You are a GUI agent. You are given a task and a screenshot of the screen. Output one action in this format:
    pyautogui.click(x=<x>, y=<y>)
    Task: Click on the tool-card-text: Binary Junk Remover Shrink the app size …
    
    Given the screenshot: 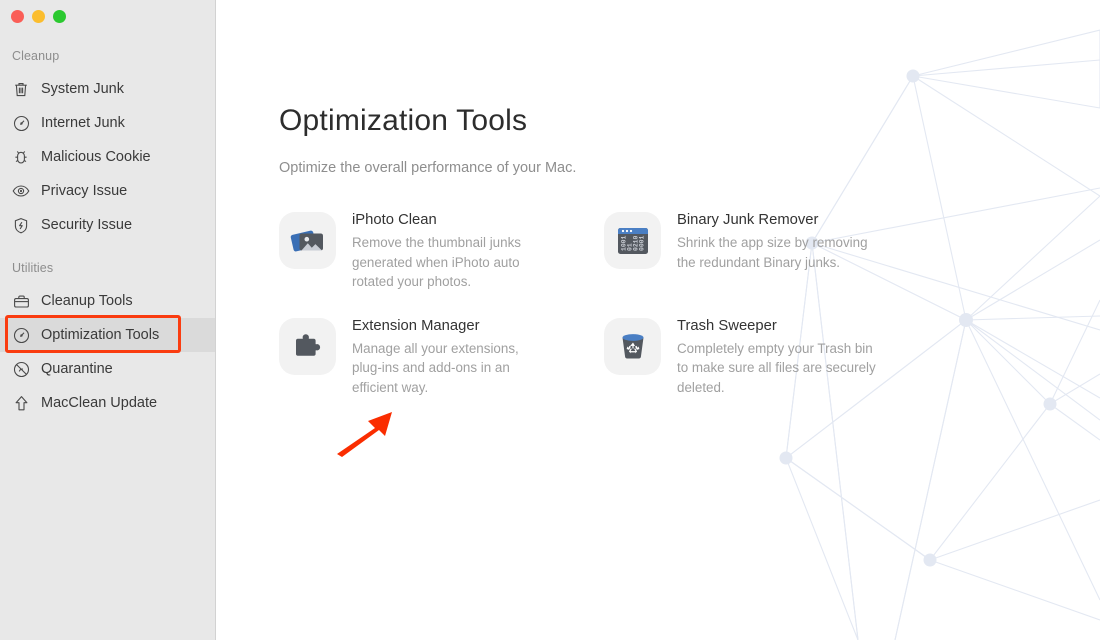 What is the action you would take?
    pyautogui.click(x=777, y=241)
    